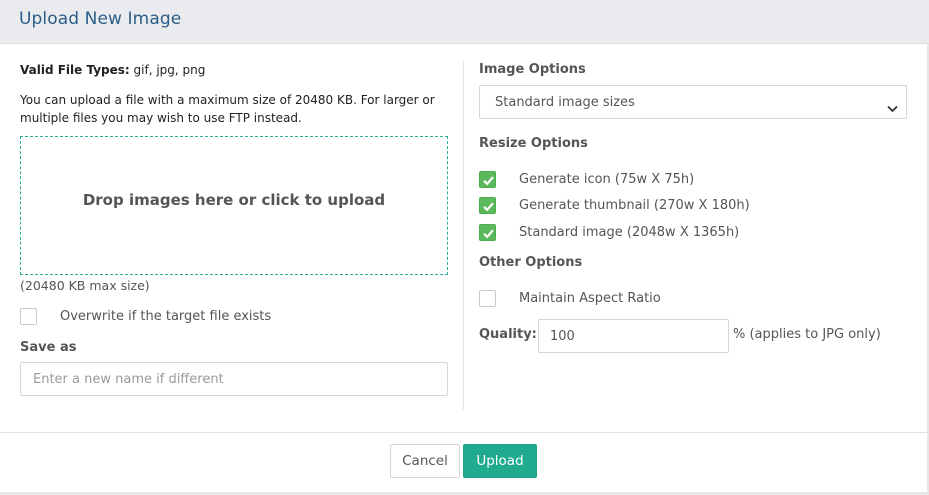 This screenshot has height=495, width=929. I want to click on dropzone-max-size: (20480 KB max size), so click(85, 285).